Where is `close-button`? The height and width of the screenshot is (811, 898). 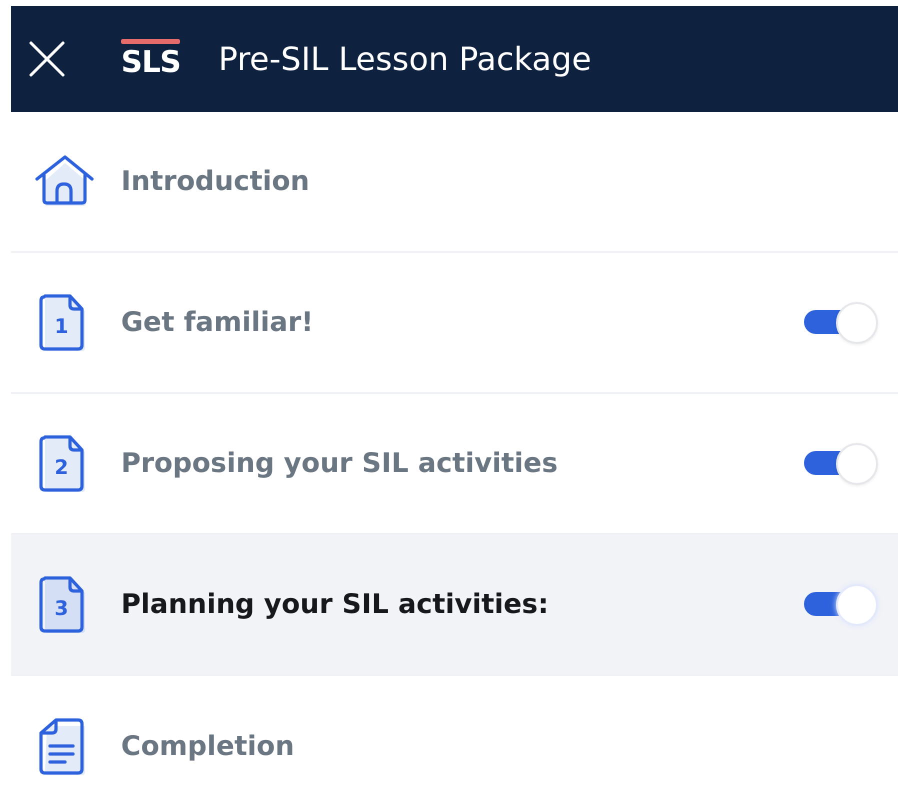 close-button is located at coordinates (47, 59).